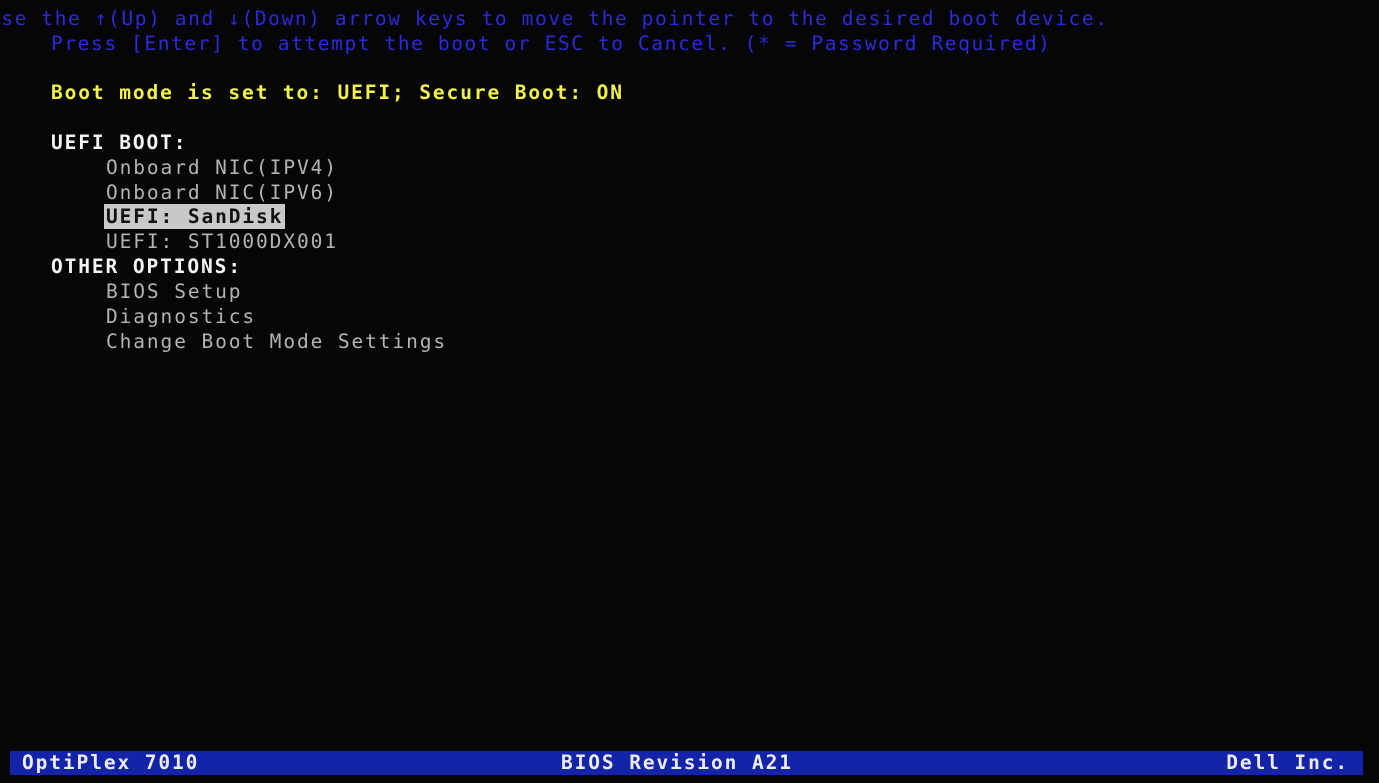 The image size is (1379, 783). What do you see at coordinates (174, 291) in the screenshot?
I see `option-bios-setup: BIOS Setup` at bounding box center [174, 291].